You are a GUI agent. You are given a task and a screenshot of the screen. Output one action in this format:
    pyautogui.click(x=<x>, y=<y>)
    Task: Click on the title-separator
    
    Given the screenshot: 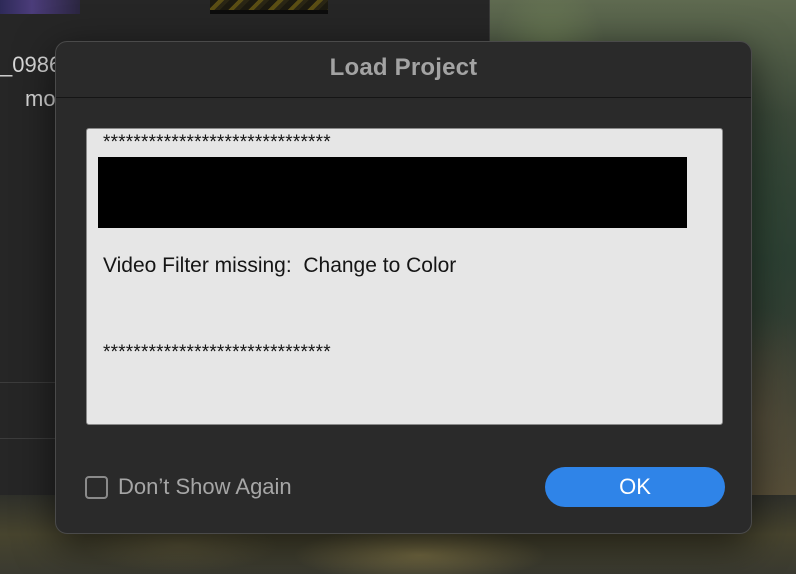 What is the action you would take?
    pyautogui.click(x=403, y=97)
    